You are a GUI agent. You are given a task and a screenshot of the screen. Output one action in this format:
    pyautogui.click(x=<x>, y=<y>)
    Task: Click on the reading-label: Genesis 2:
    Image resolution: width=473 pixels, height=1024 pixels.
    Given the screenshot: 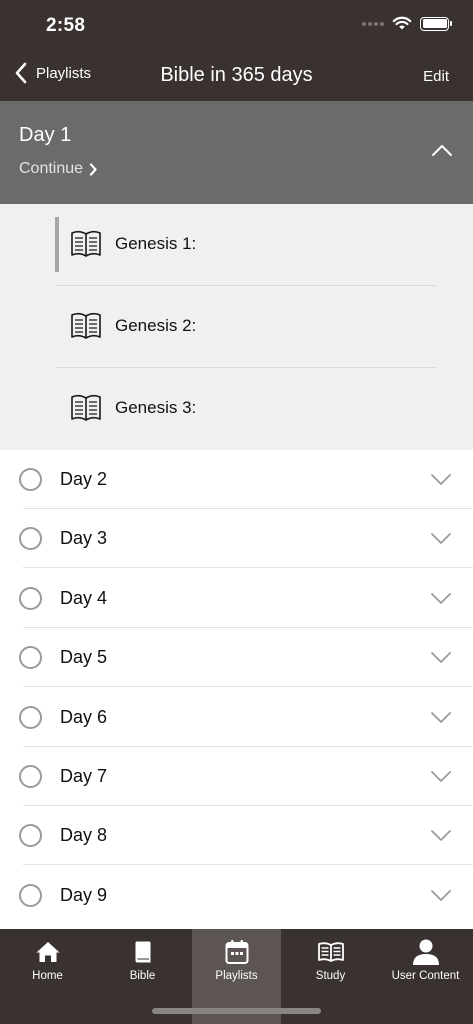 What is the action you would take?
    pyautogui.click(x=156, y=325)
    